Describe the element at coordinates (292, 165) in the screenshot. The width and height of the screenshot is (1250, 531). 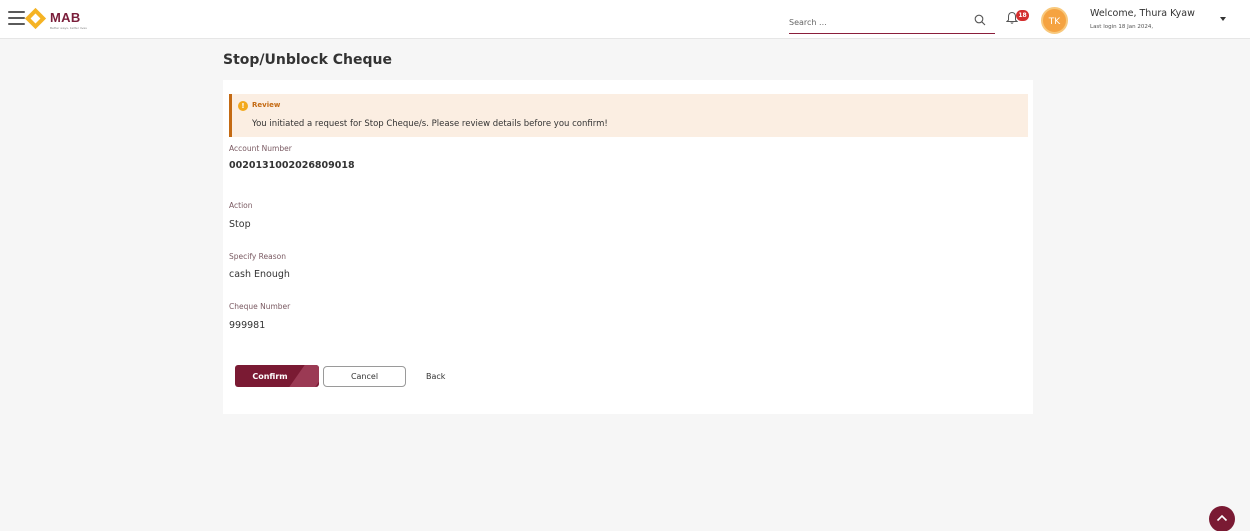
I see `account-number-value: 0020131002026809018` at that location.